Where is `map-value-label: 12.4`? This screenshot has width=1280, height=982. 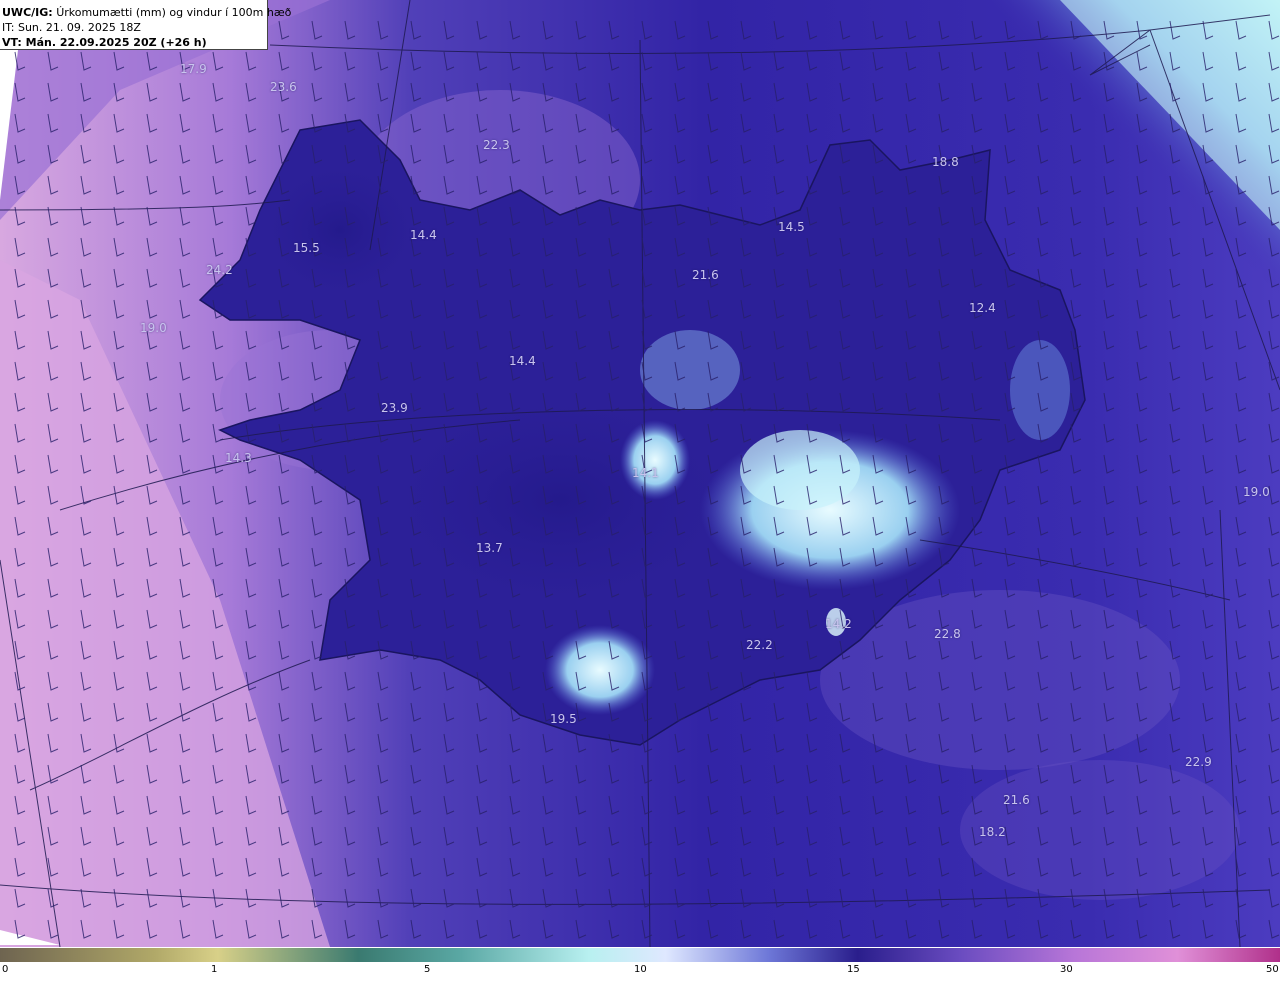
map-value-label: 12.4 is located at coordinates (982, 308).